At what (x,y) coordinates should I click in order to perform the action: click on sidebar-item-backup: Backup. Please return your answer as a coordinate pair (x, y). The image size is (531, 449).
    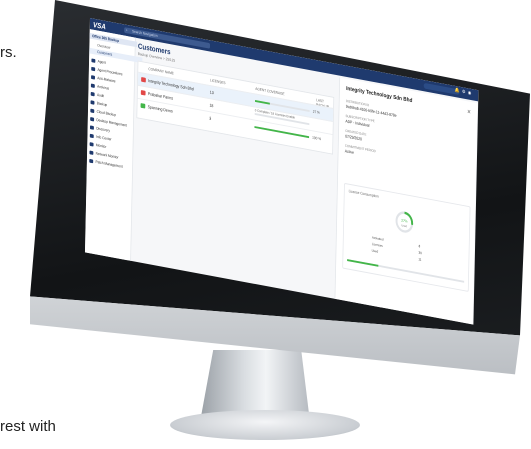
    Looking at the image, I should click on (98, 103).